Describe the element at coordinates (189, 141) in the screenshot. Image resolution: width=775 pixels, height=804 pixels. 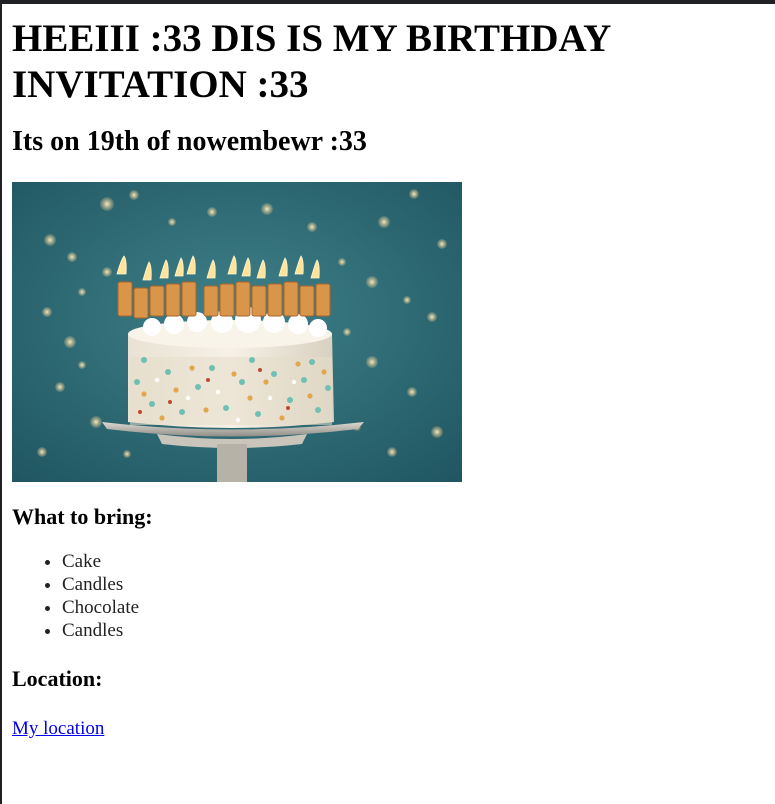
I see `event-date: Its on 19th of nowembewr :33` at that location.